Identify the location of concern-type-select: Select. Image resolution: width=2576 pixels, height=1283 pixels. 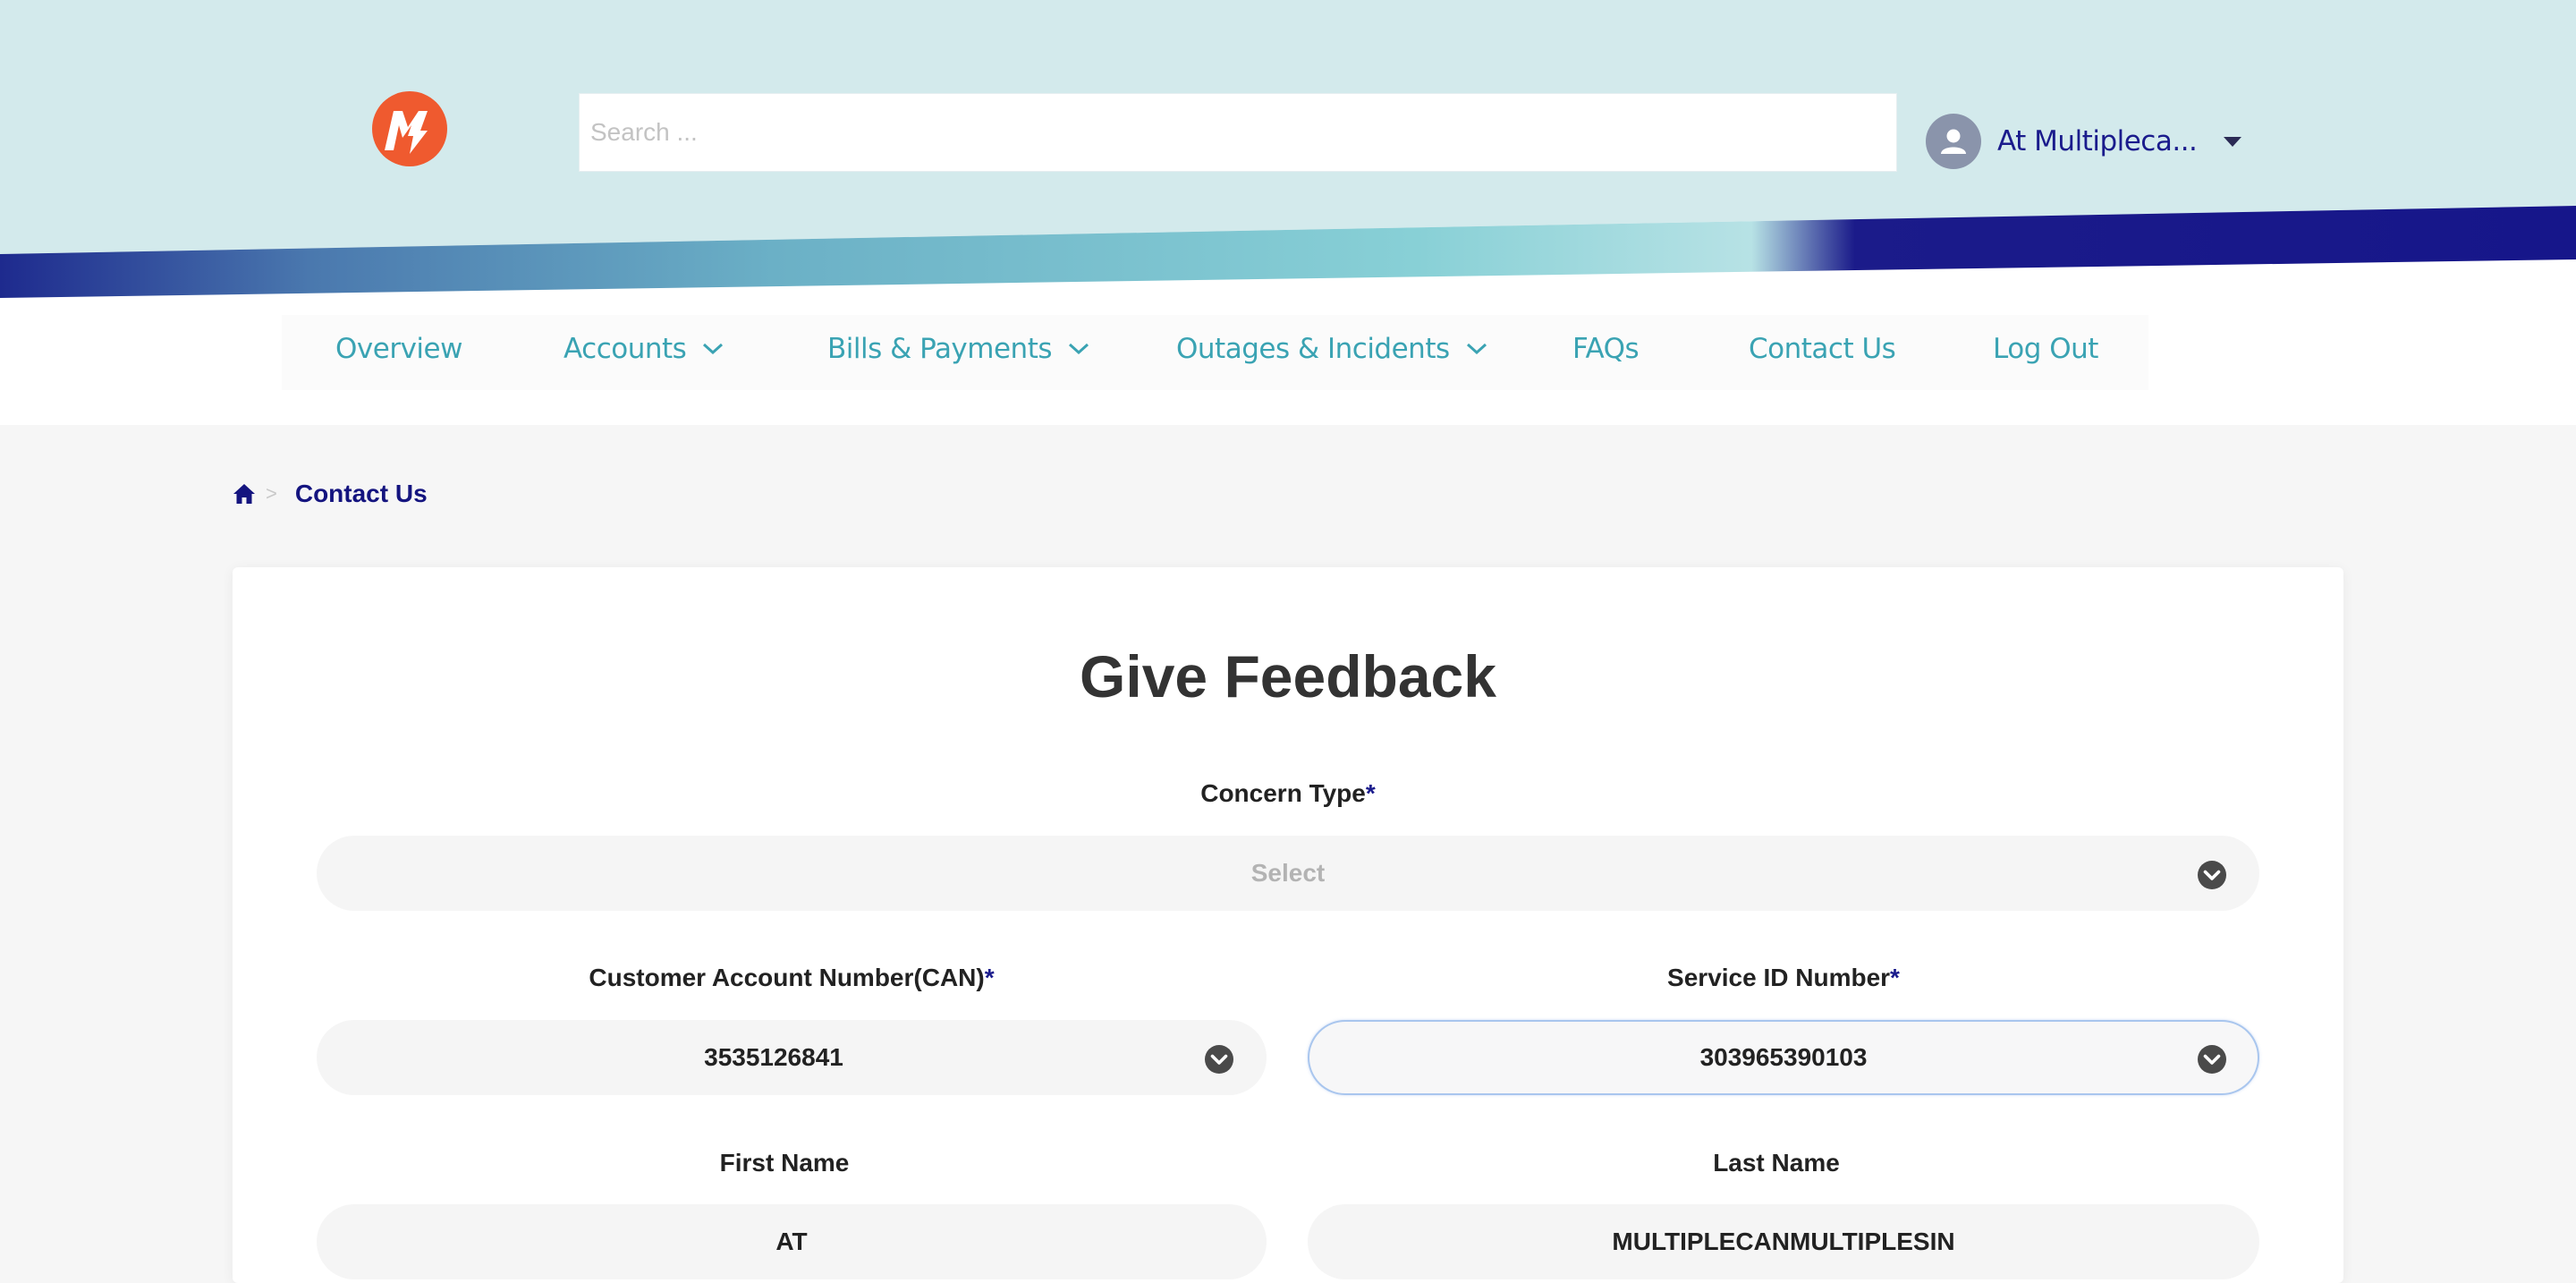
(1288, 873).